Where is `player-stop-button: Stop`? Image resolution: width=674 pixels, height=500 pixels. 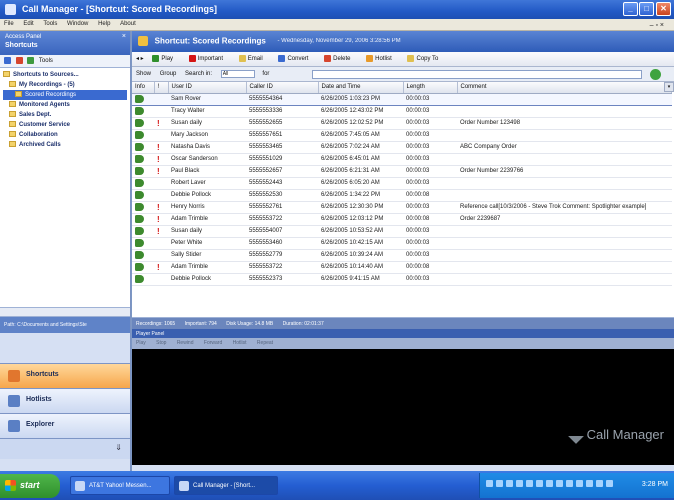
player-stop-button: Stop is located at coordinates (161, 343).